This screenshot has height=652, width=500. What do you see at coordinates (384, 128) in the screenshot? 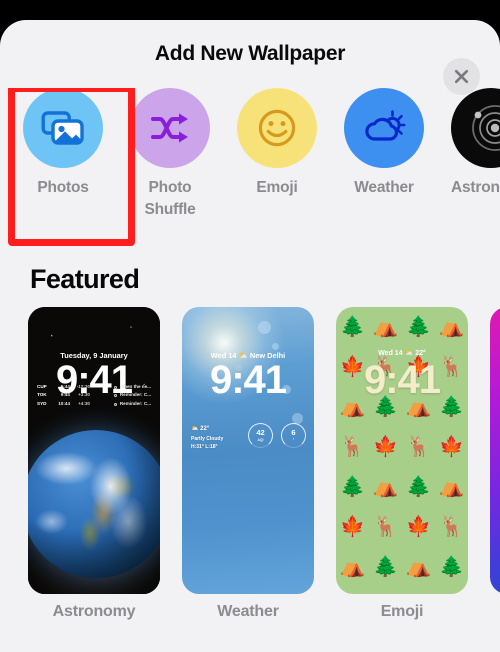
I see `cloud-sun-icon` at bounding box center [384, 128].